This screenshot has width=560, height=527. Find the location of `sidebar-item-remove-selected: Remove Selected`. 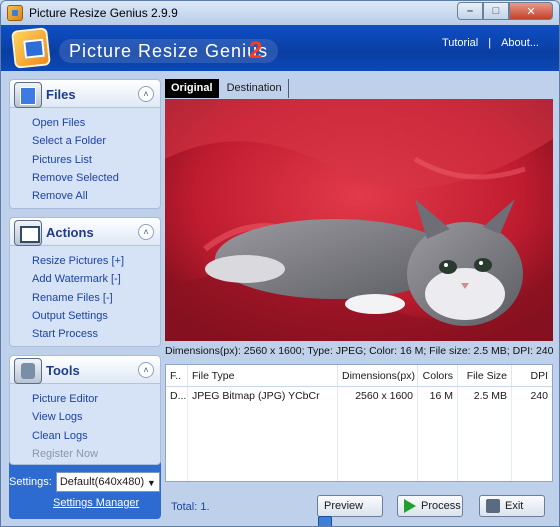

sidebar-item-remove-selected: Remove Selected is located at coordinates (96, 178).